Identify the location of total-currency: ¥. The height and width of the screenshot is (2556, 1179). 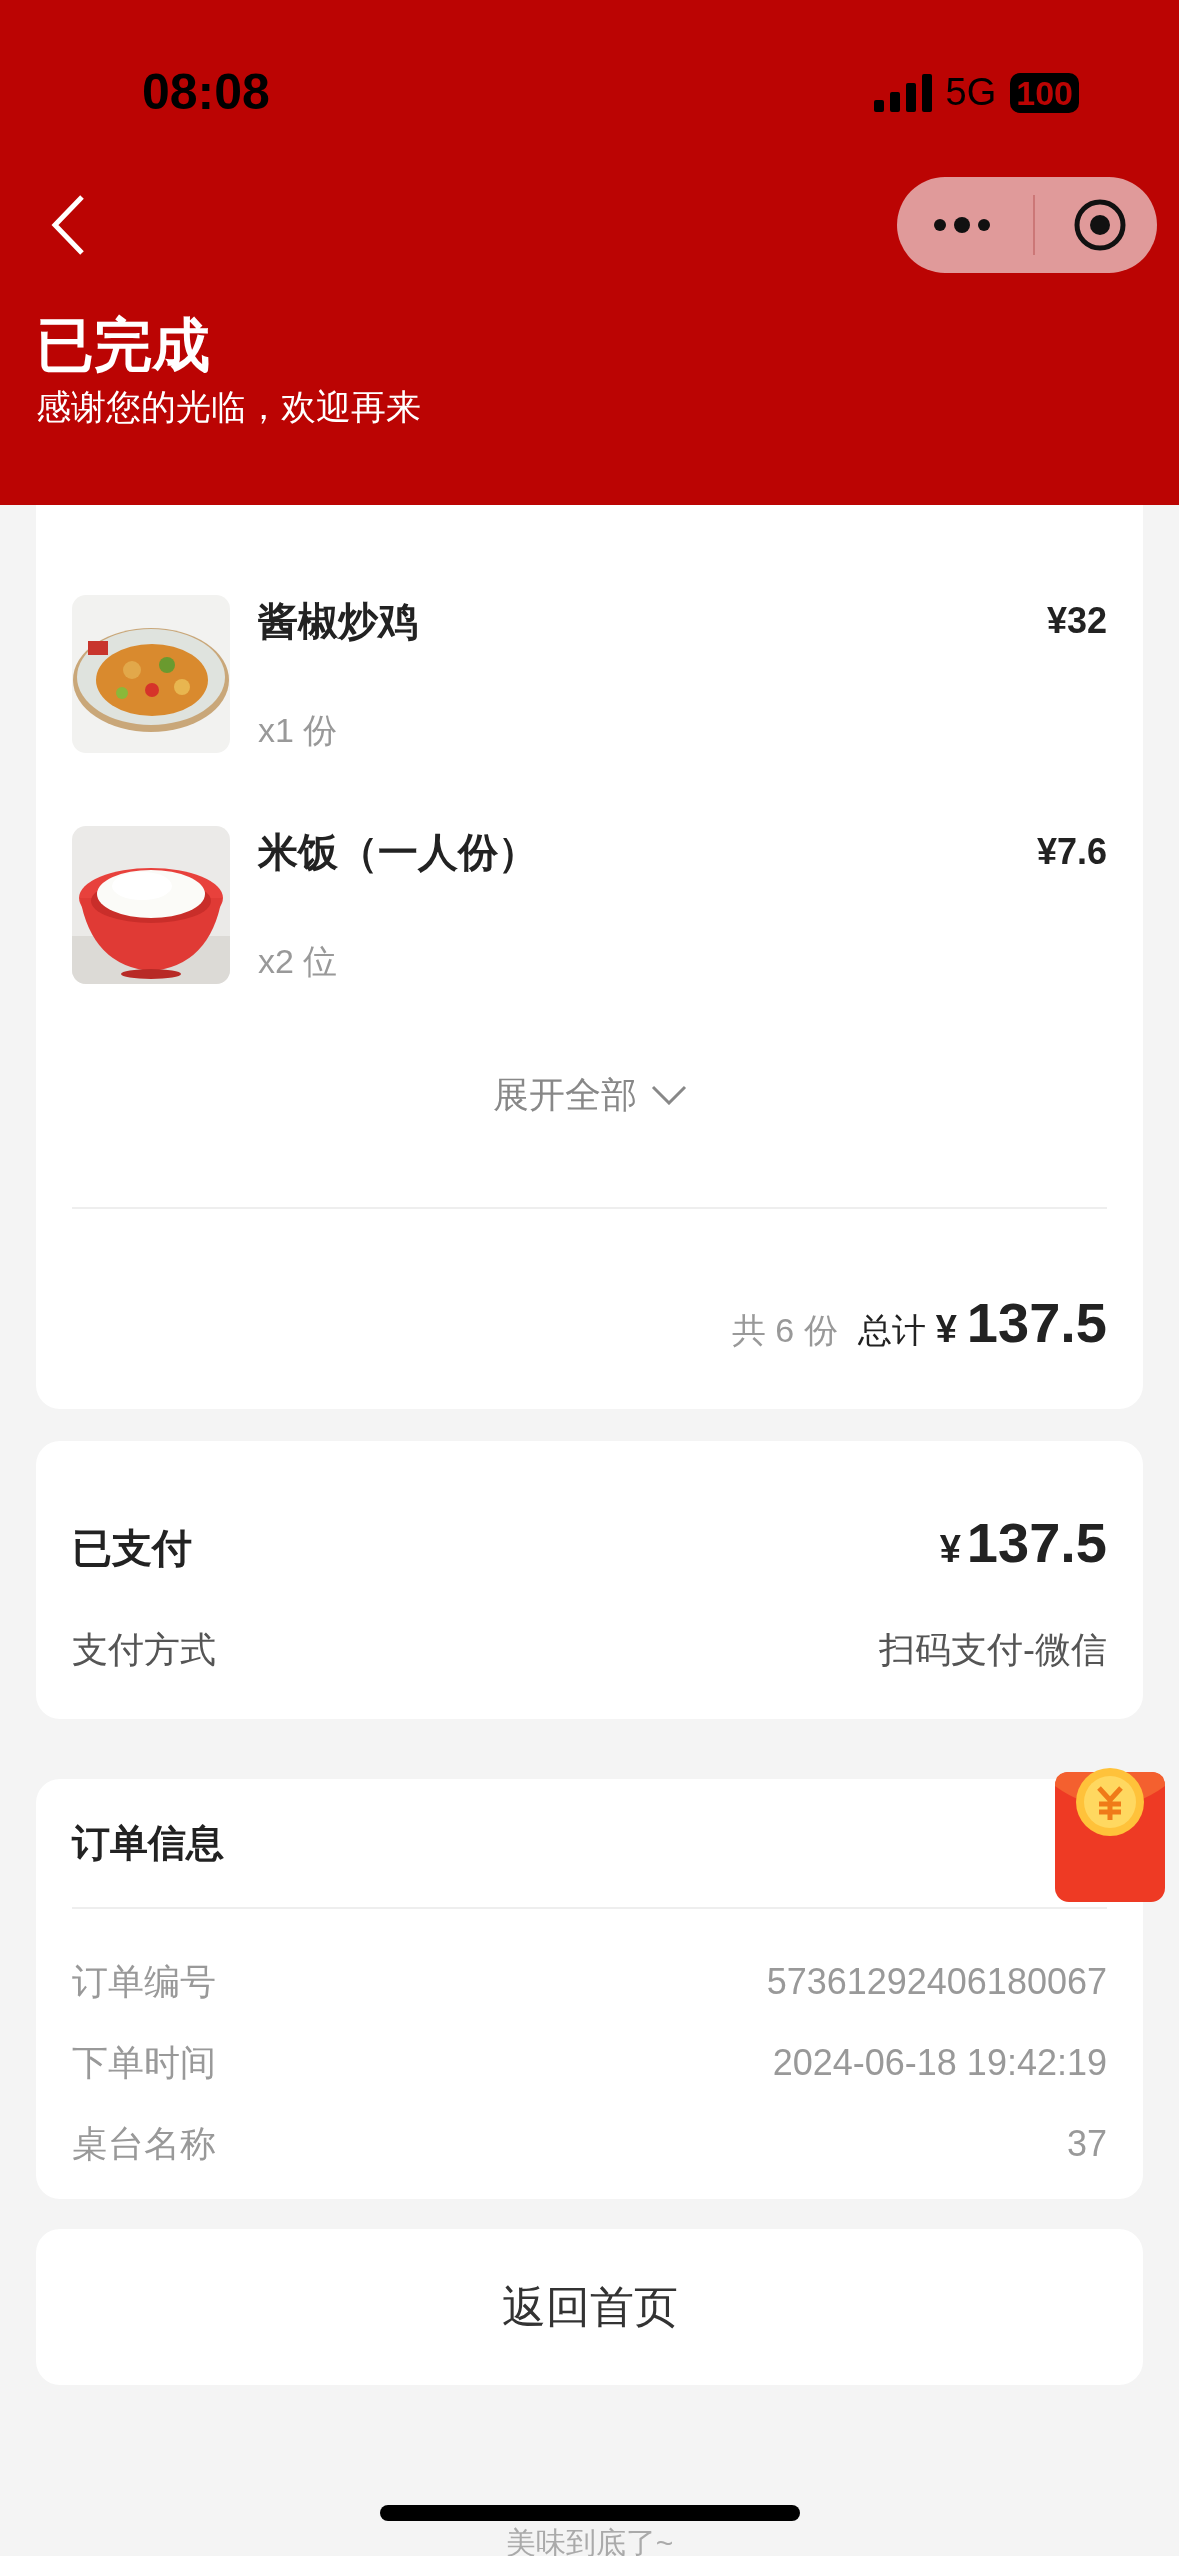
(946, 1329).